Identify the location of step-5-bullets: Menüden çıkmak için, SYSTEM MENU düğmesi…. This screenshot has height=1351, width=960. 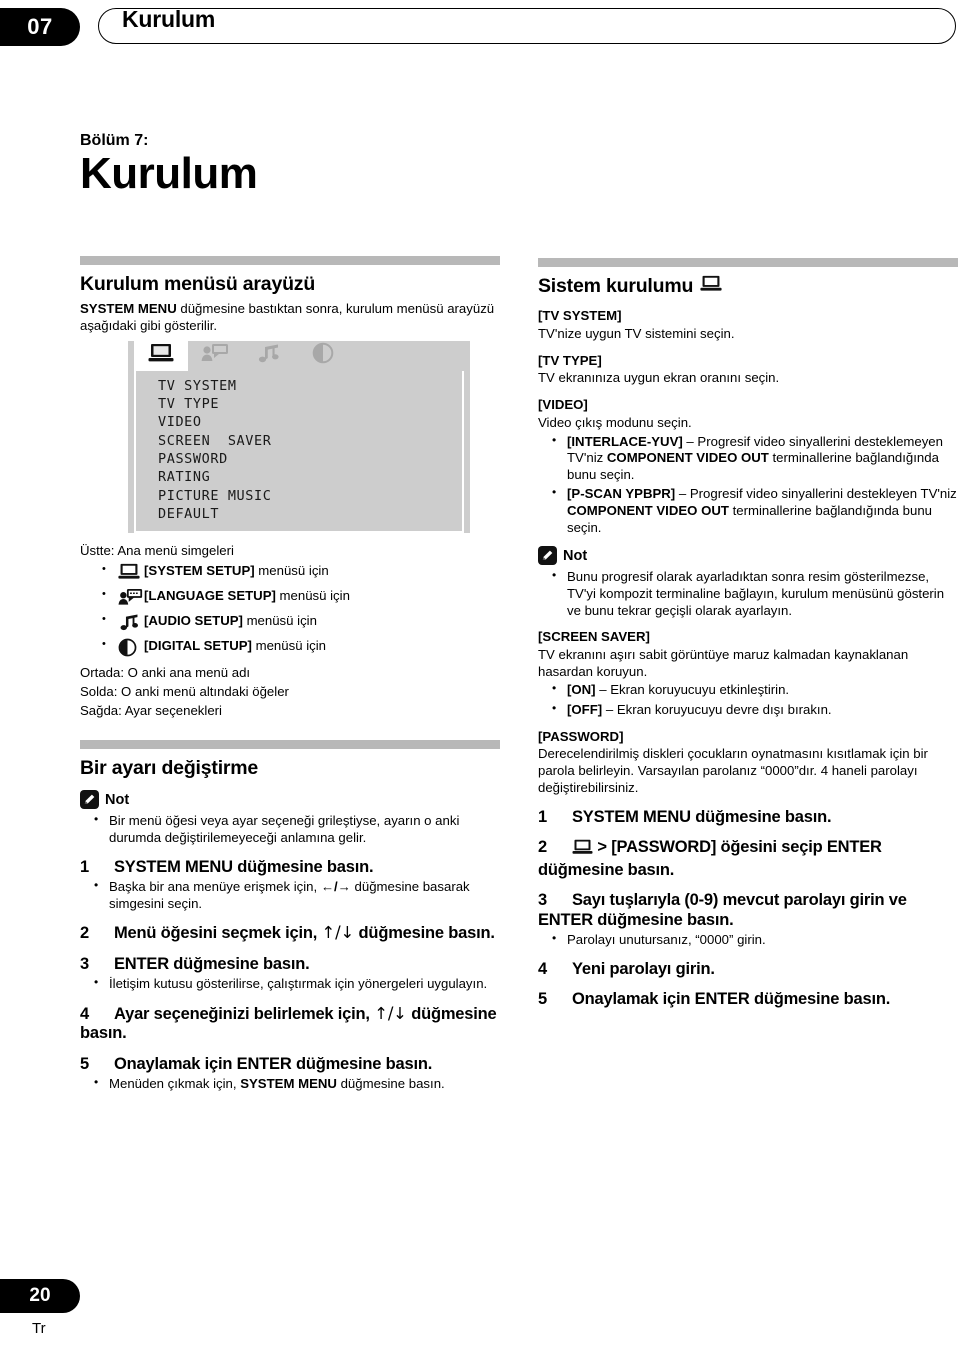
(290, 1084).